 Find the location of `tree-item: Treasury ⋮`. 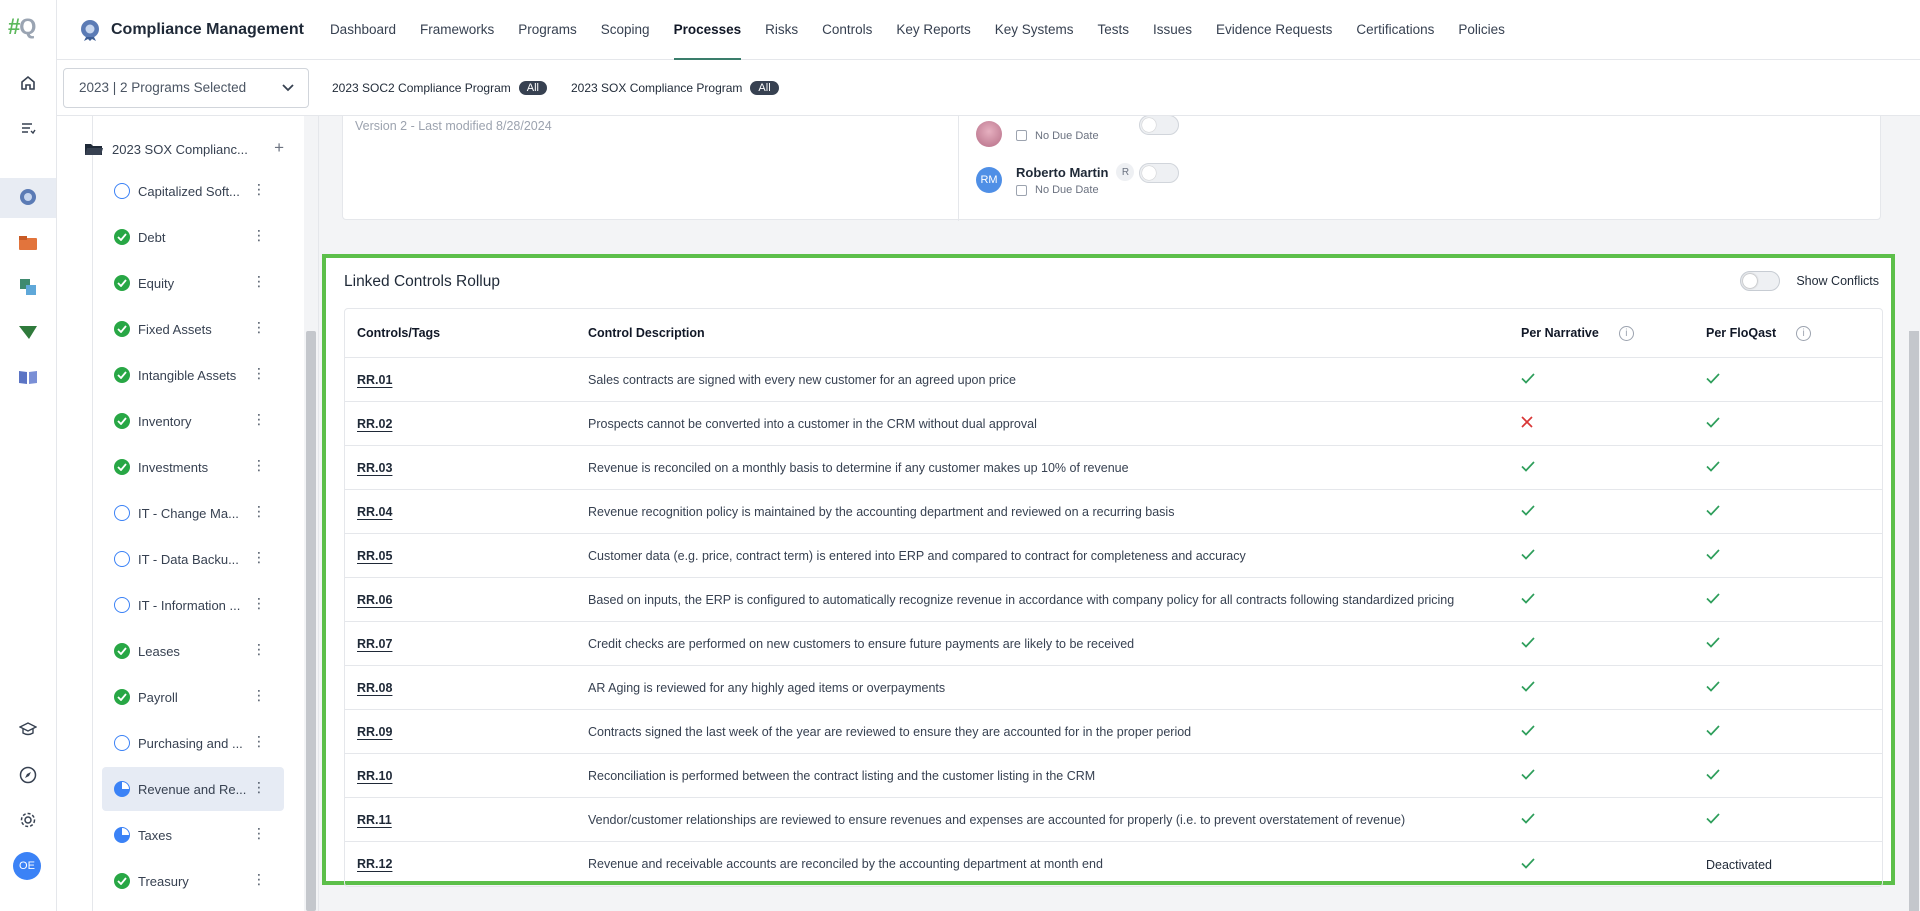

tree-item: Treasury ⋮ is located at coordinates (193, 881).